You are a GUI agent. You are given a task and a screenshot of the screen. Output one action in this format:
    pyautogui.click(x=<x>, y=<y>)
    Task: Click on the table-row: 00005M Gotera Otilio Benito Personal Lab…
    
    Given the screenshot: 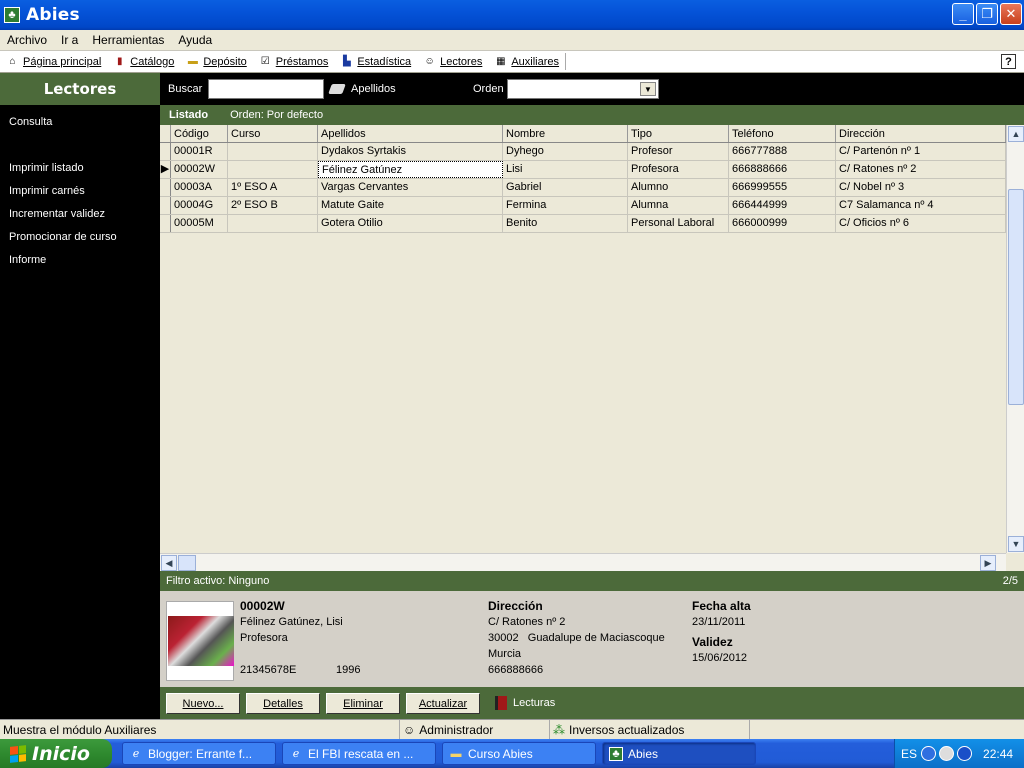 What is the action you would take?
    pyautogui.click(x=583, y=224)
    